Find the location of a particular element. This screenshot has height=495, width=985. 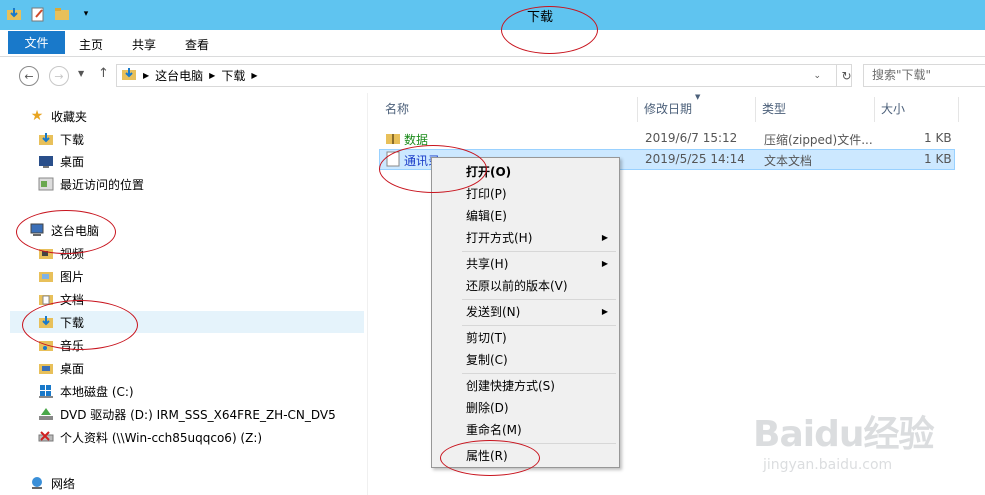

nav-label: 本地磁盘 (C:) is located at coordinates (97, 391).